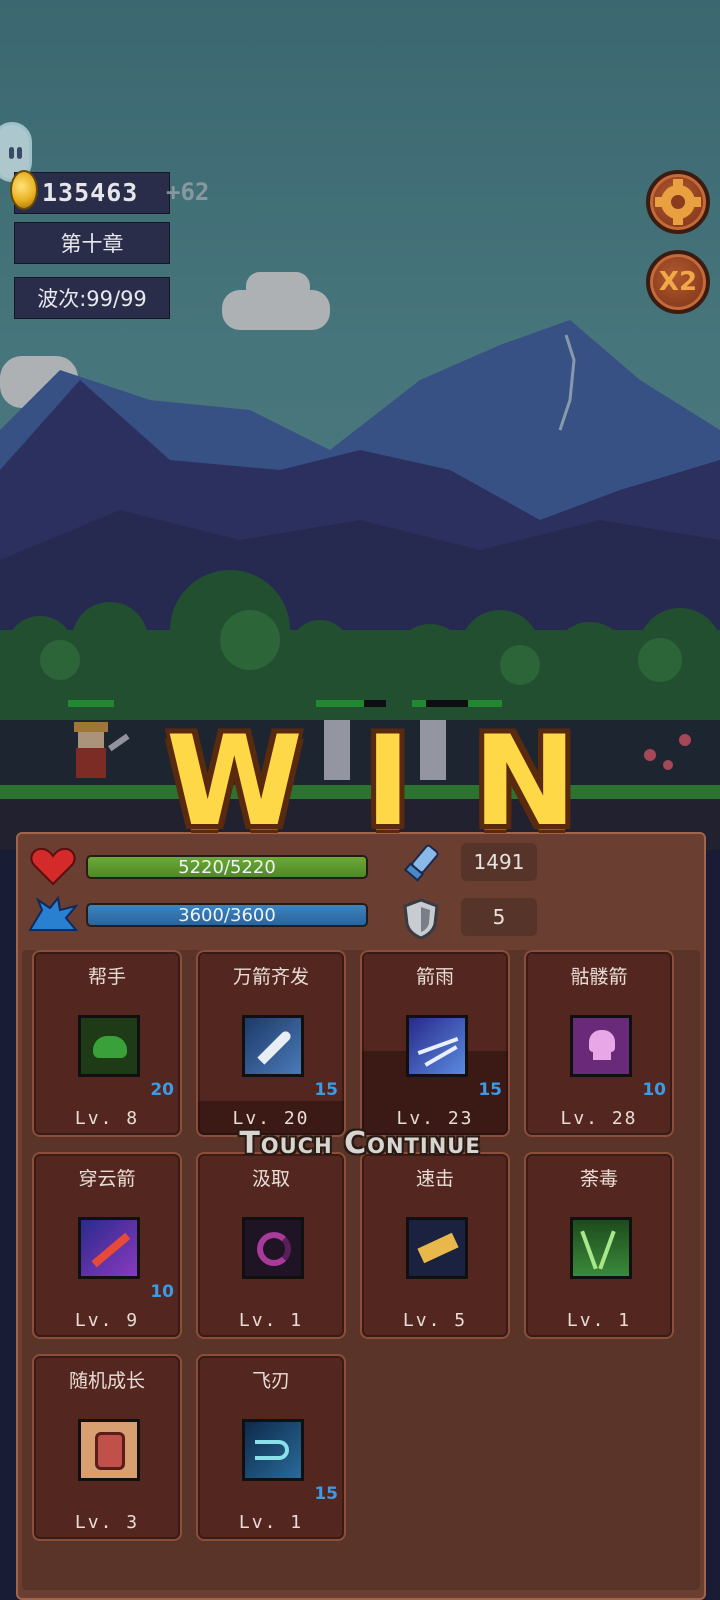 This screenshot has height=1600, width=720. Describe the element at coordinates (188, 192) in the screenshot. I see `coin-gain: +62` at that location.